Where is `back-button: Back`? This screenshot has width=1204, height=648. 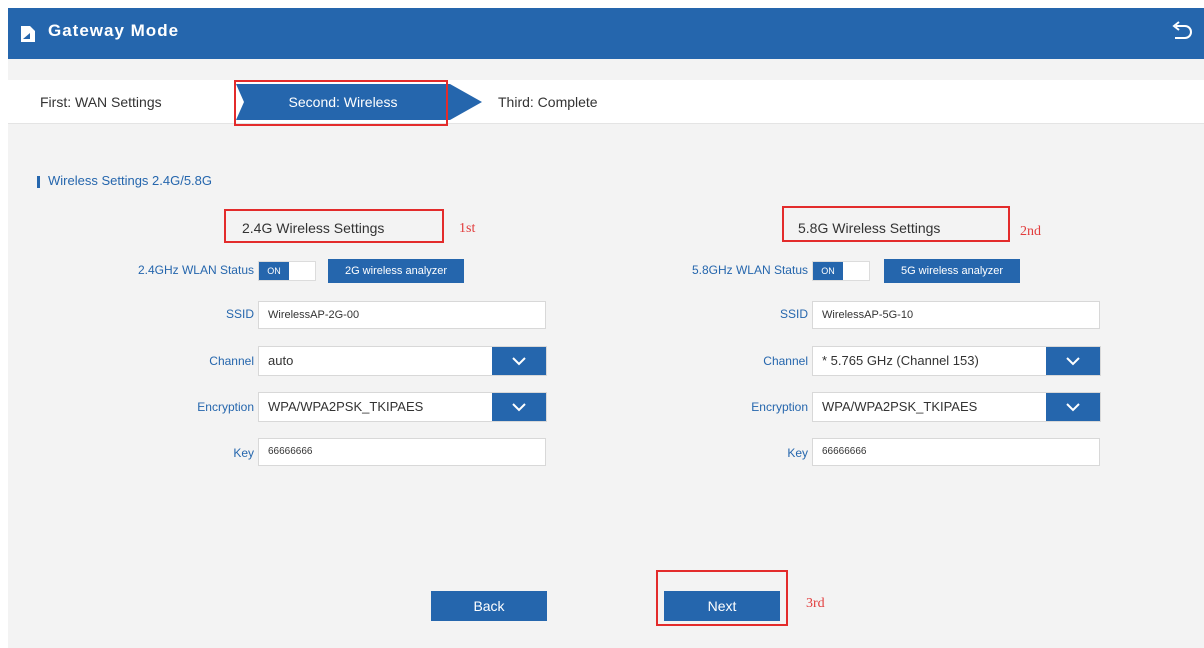 back-button: Back is located at coordinates (489, 606).